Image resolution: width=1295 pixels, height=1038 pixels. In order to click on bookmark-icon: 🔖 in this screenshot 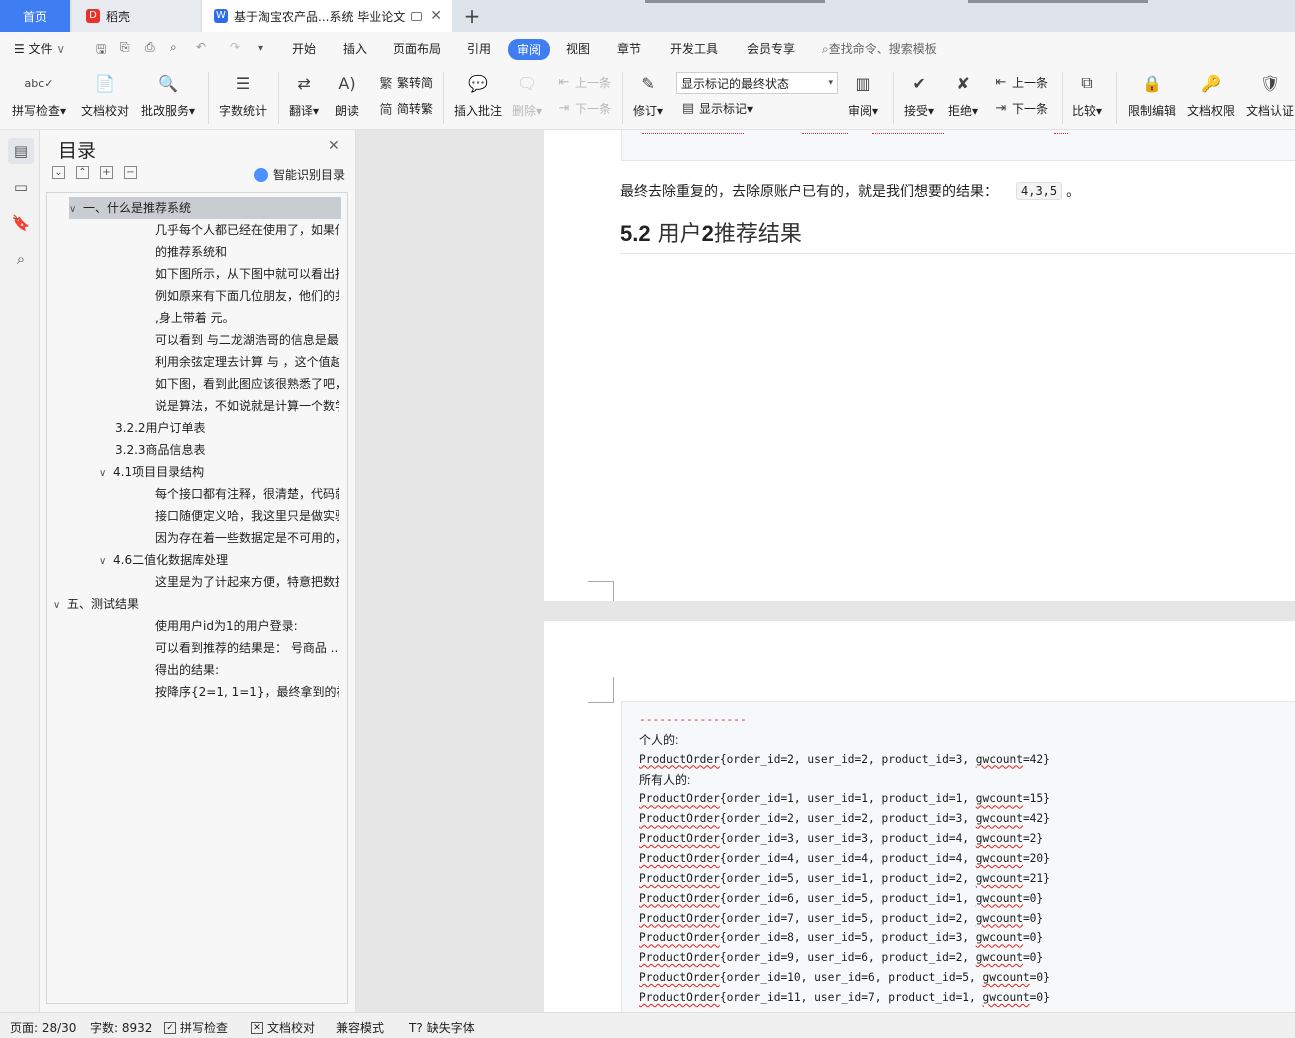, I will do `click(21, 223)`.